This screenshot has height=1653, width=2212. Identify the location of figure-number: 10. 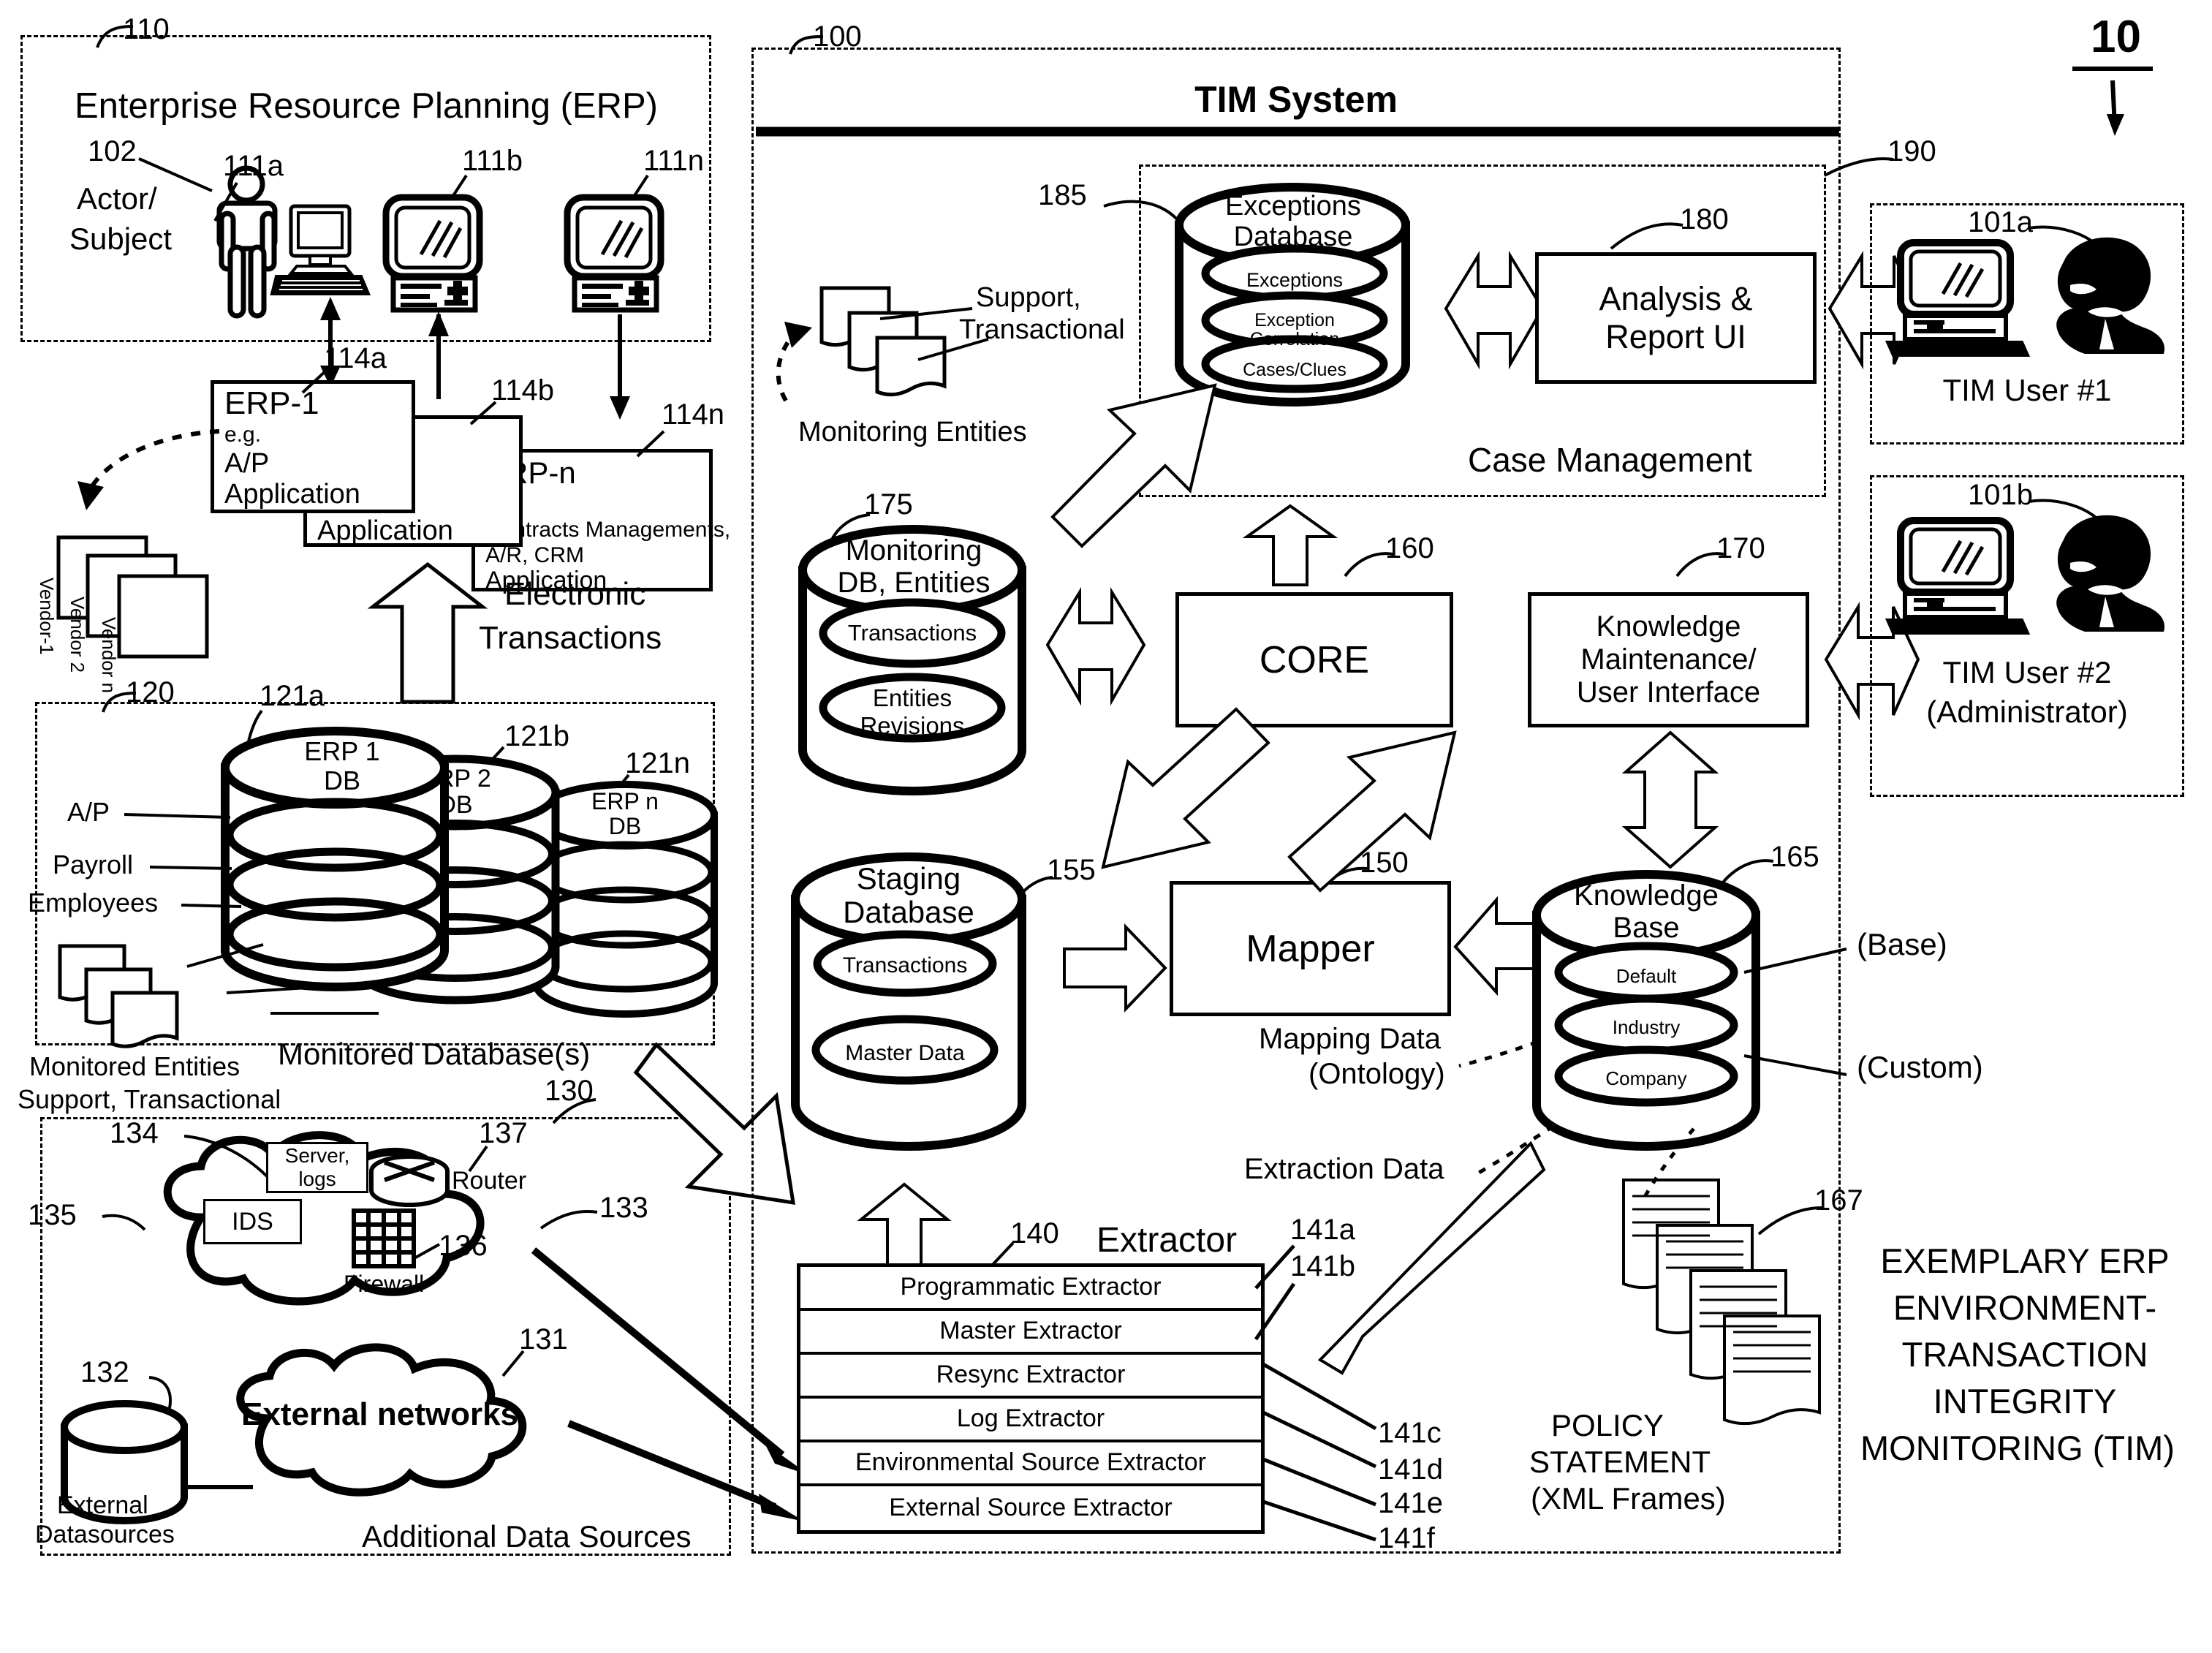
(2116, 37).